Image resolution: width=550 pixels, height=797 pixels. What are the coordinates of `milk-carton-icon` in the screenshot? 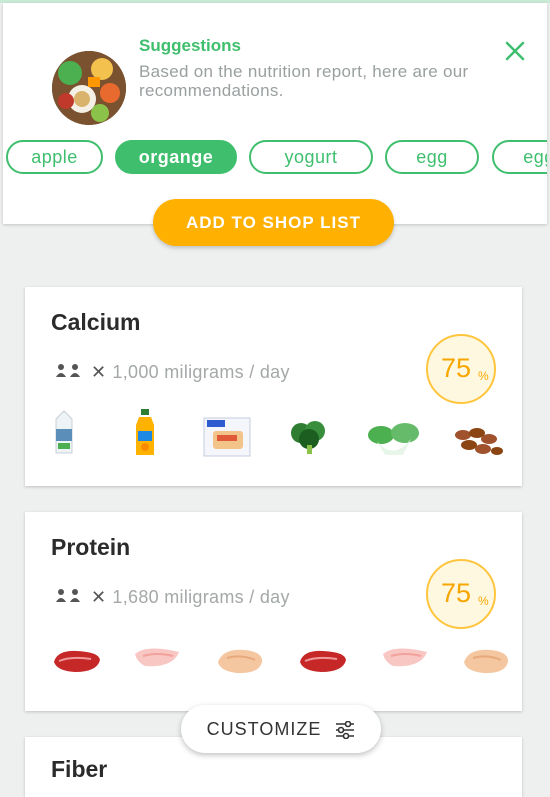 It's located at (64, 432).